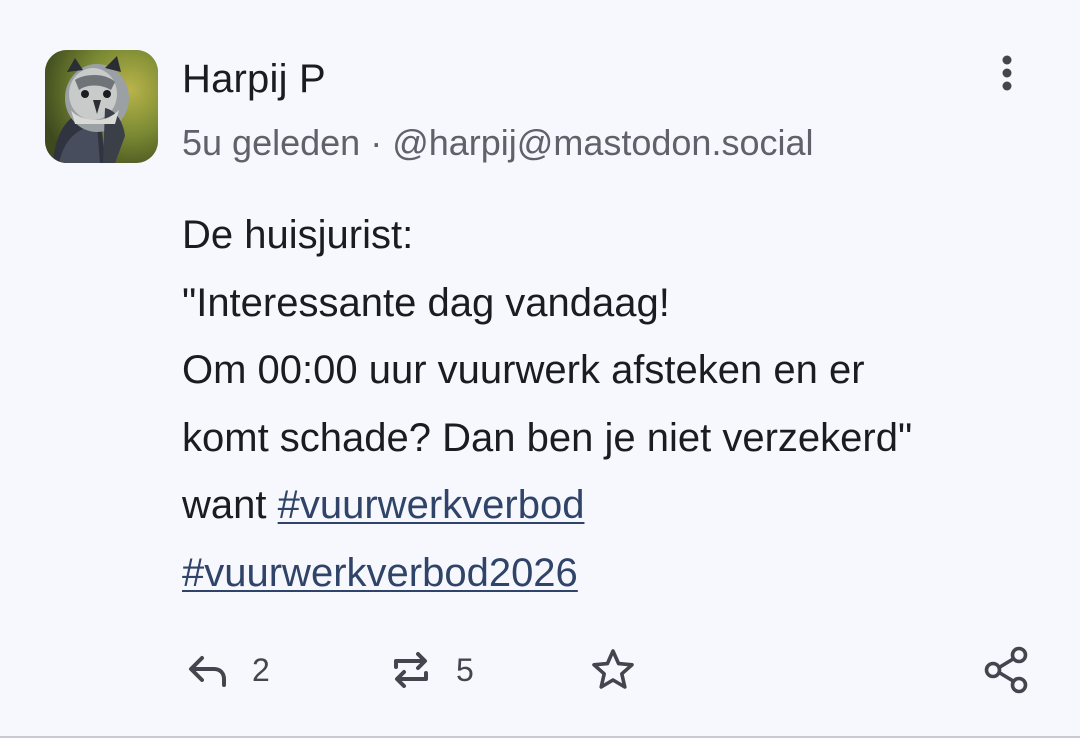  I want to click on boost-icon, so click(411, 670).